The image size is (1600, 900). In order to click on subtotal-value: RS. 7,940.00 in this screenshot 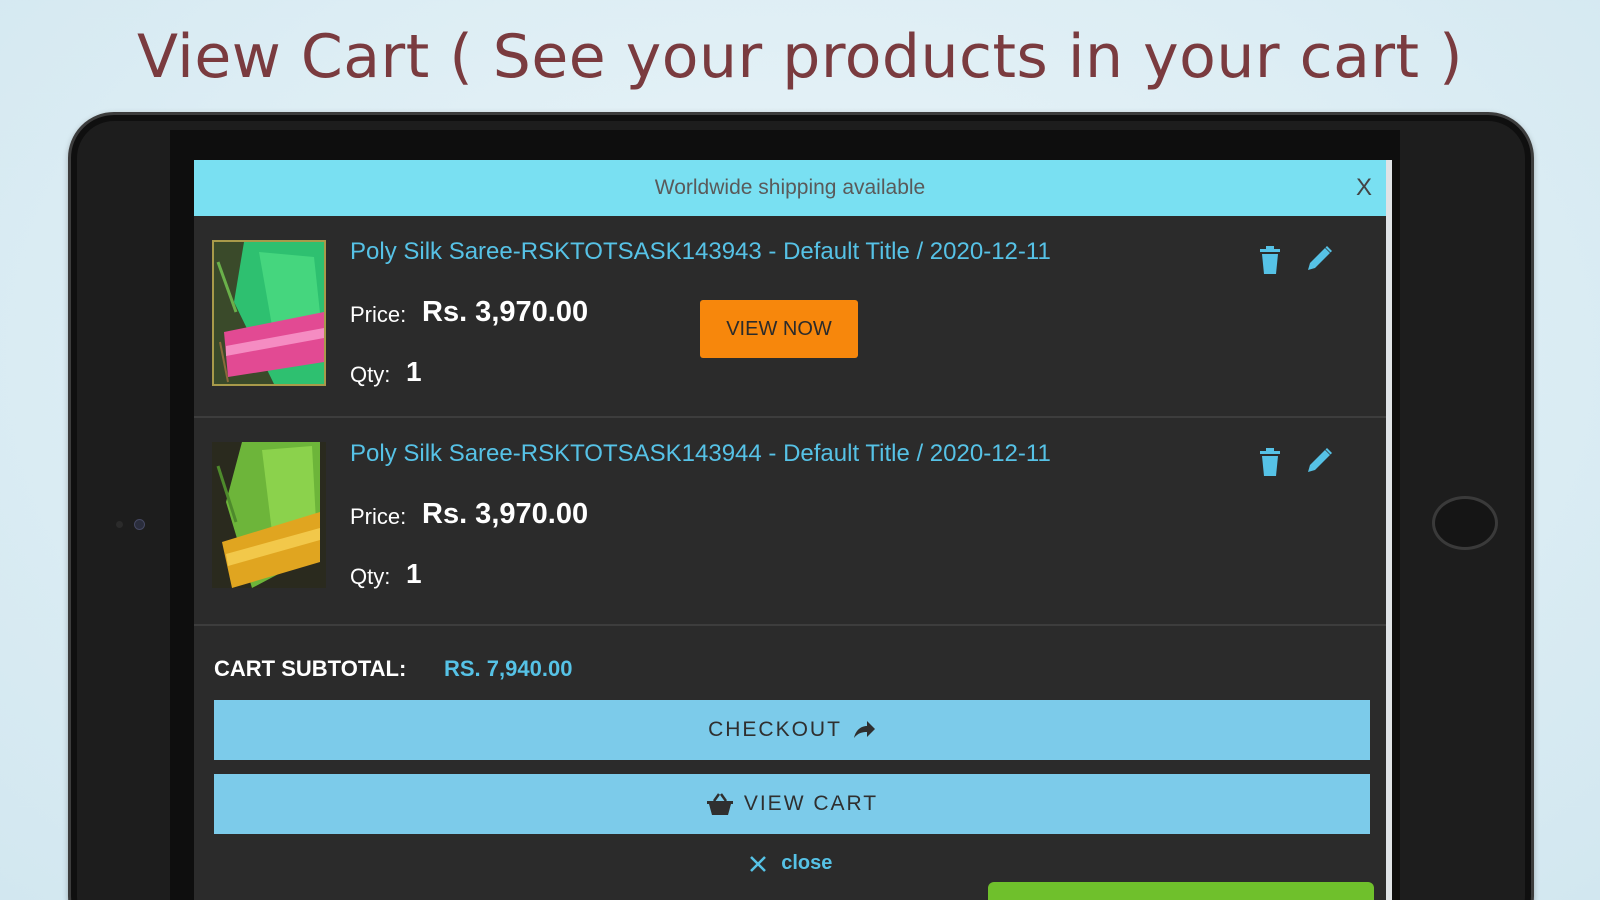, I will do `click(508, 668)`.